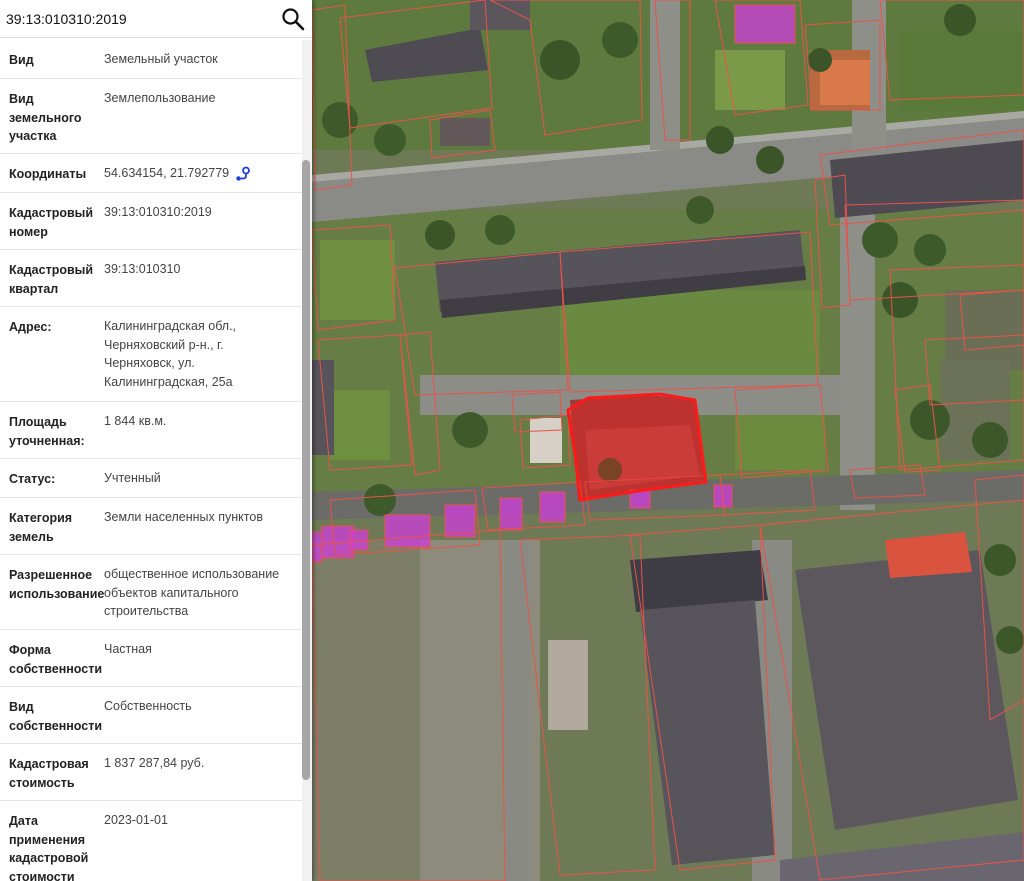  Describe the element at coordinates (199, 269) in the screenshot. I see `detail-value-cadastral-quarter: 39:13:010310` at that location.